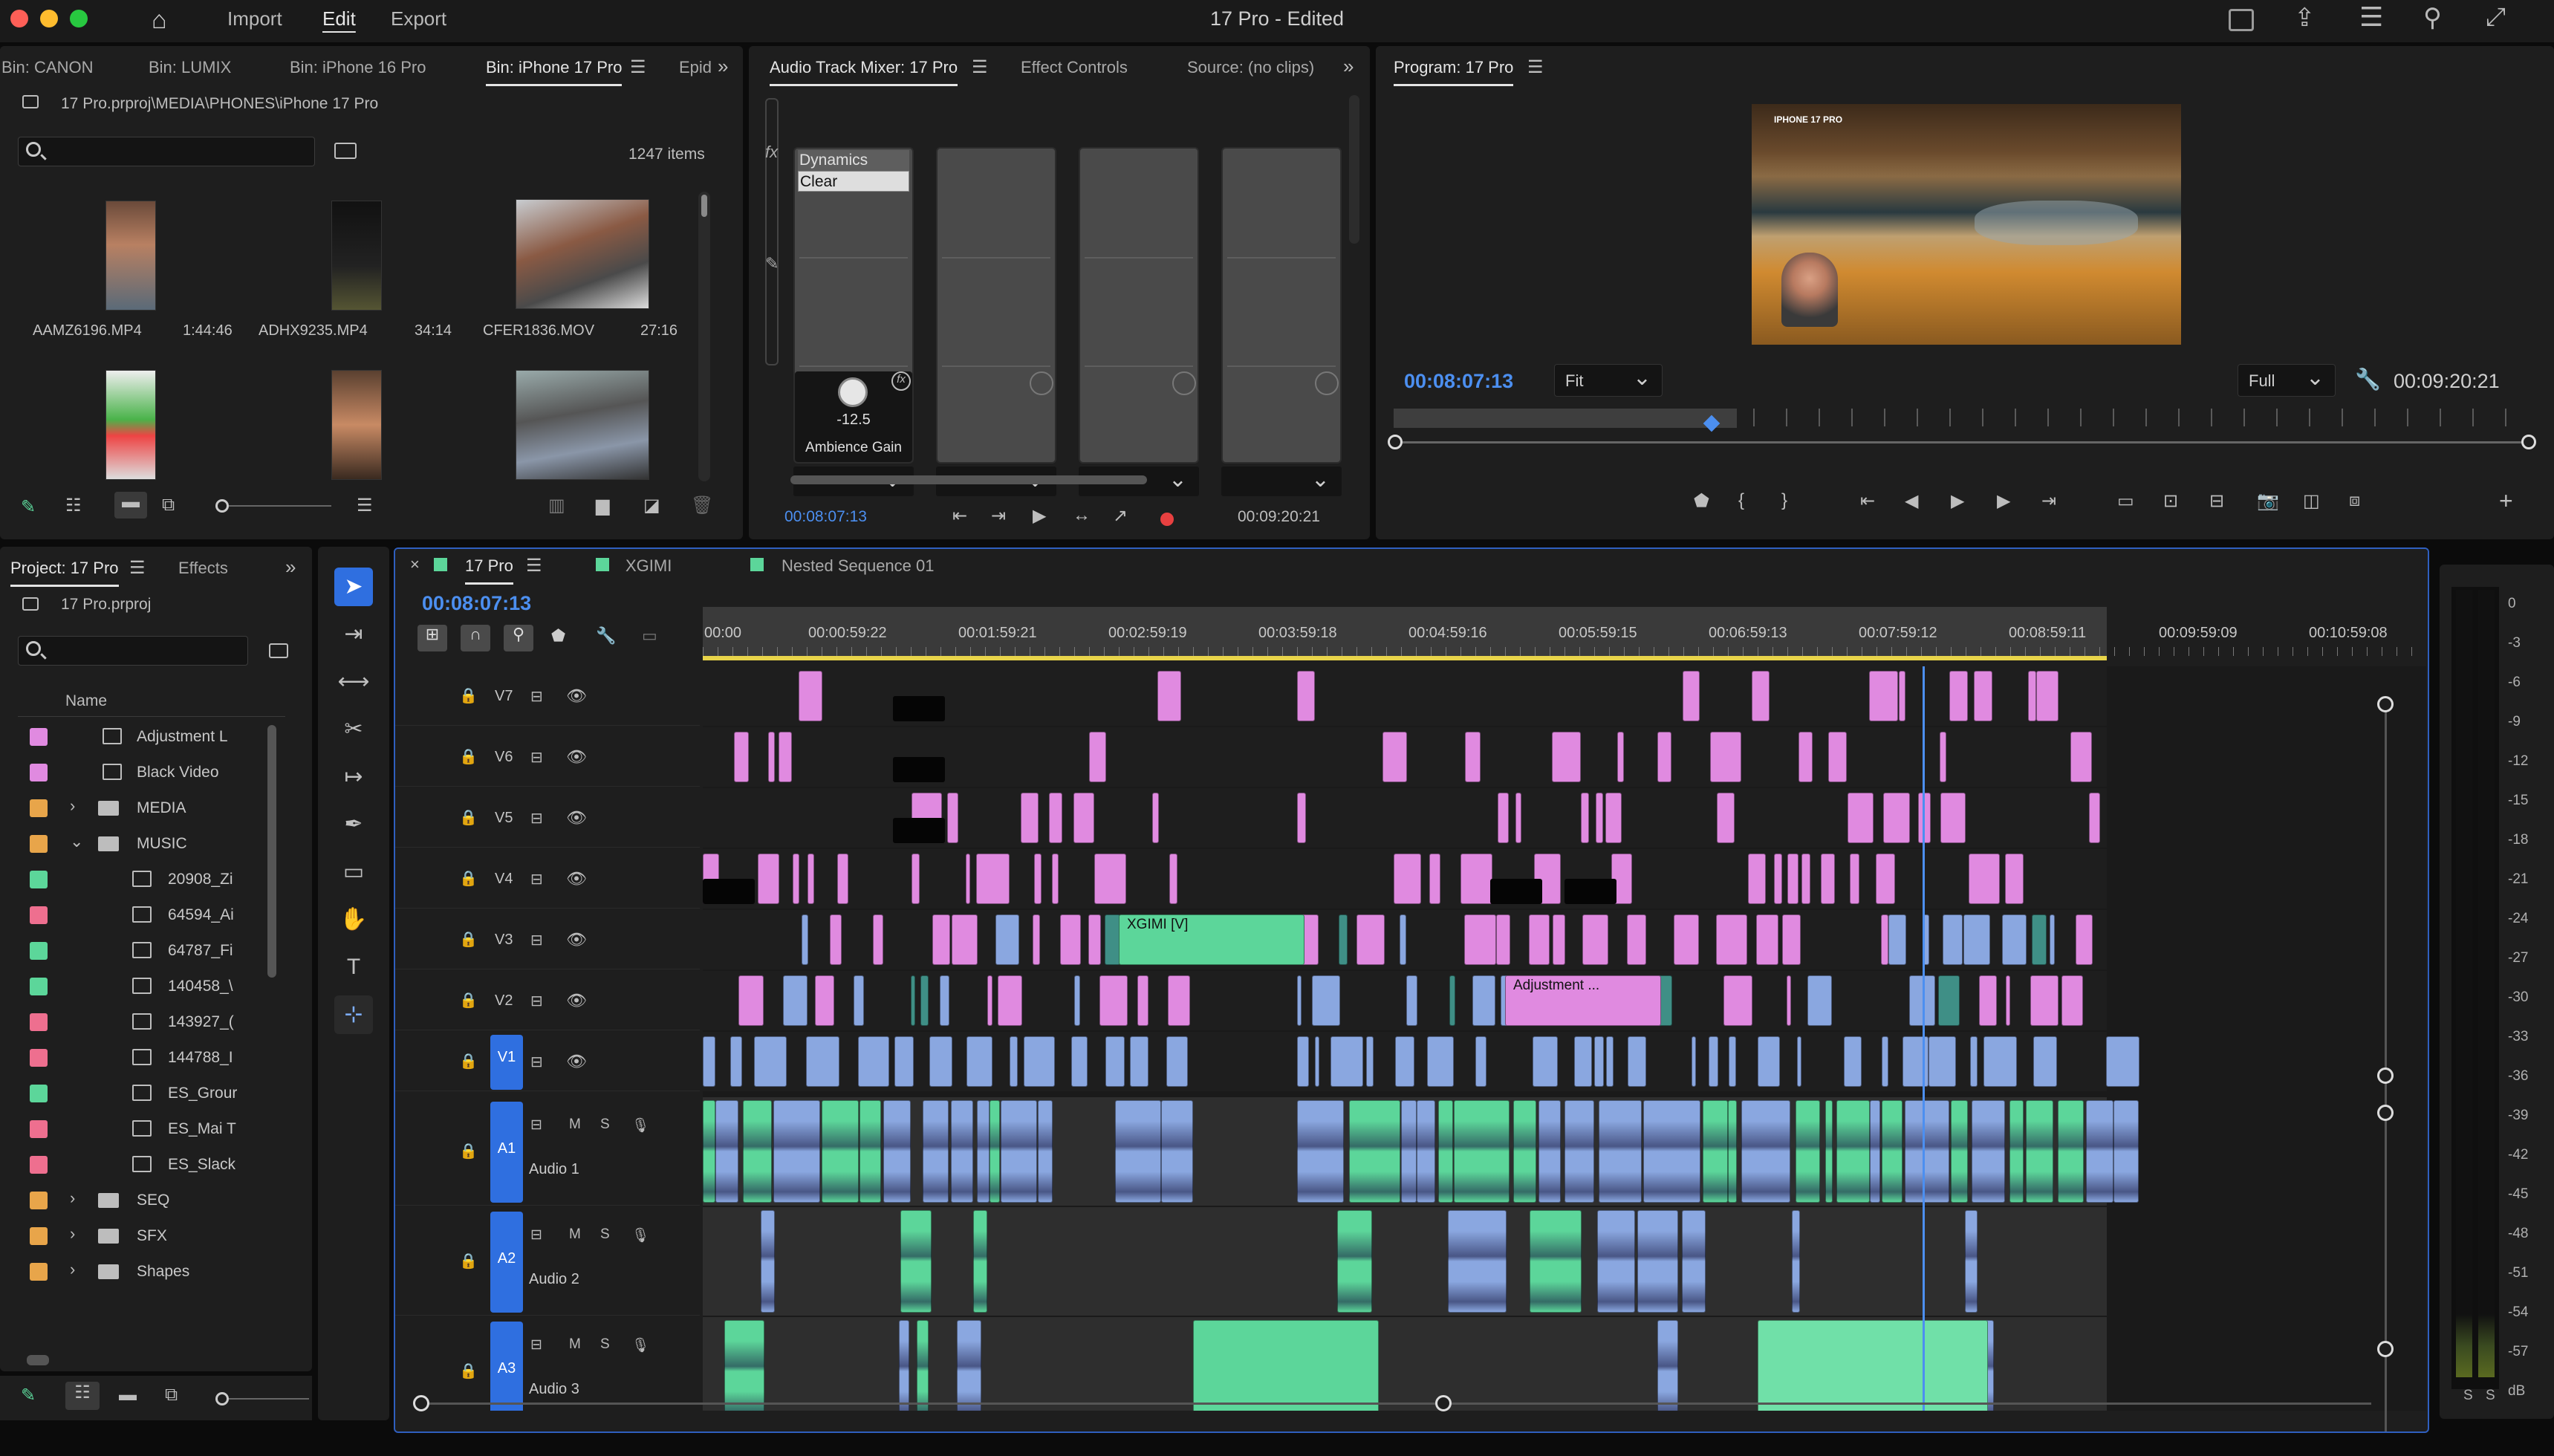 The image size is (2554, 1456). What do you see at coordinates (28, 1395) in the screenshot?
I see `pencil-icon: ✎` at bounding box center [28, 1395].